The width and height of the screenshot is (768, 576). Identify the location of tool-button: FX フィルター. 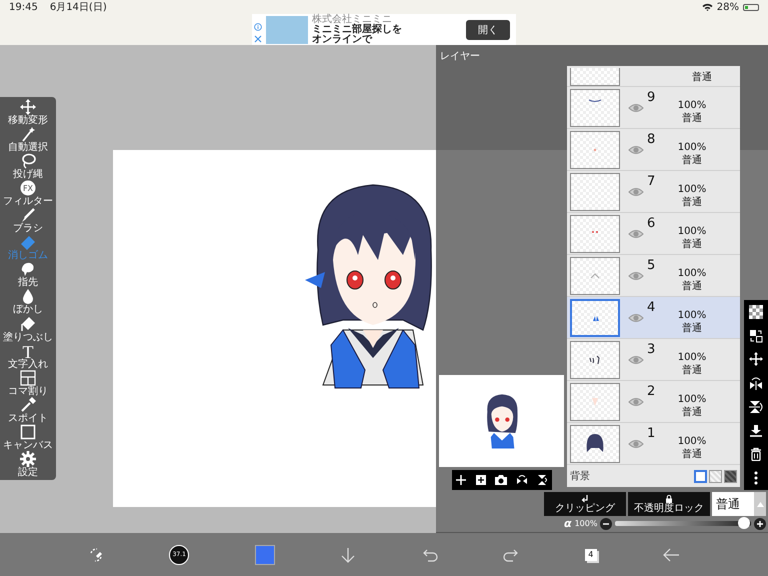
(28, 194).